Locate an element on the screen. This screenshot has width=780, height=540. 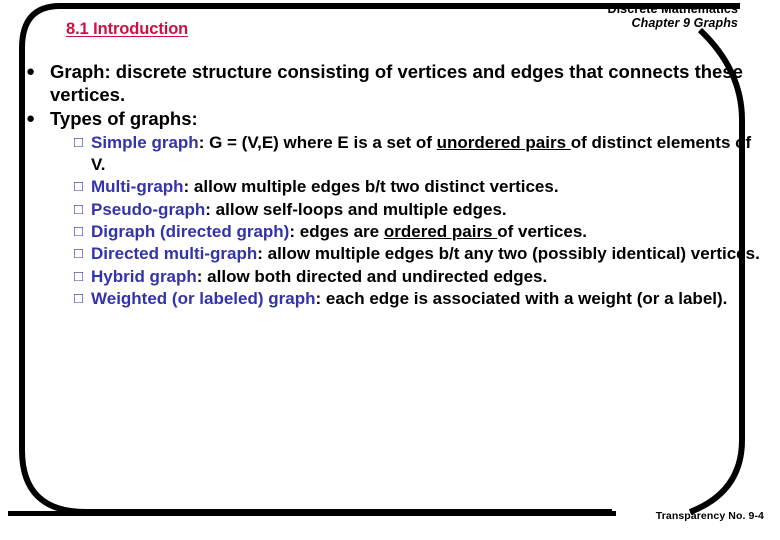
subbullet-rest-1: : allow self-loops and multiple edges. is located at coordinates (356, 209).